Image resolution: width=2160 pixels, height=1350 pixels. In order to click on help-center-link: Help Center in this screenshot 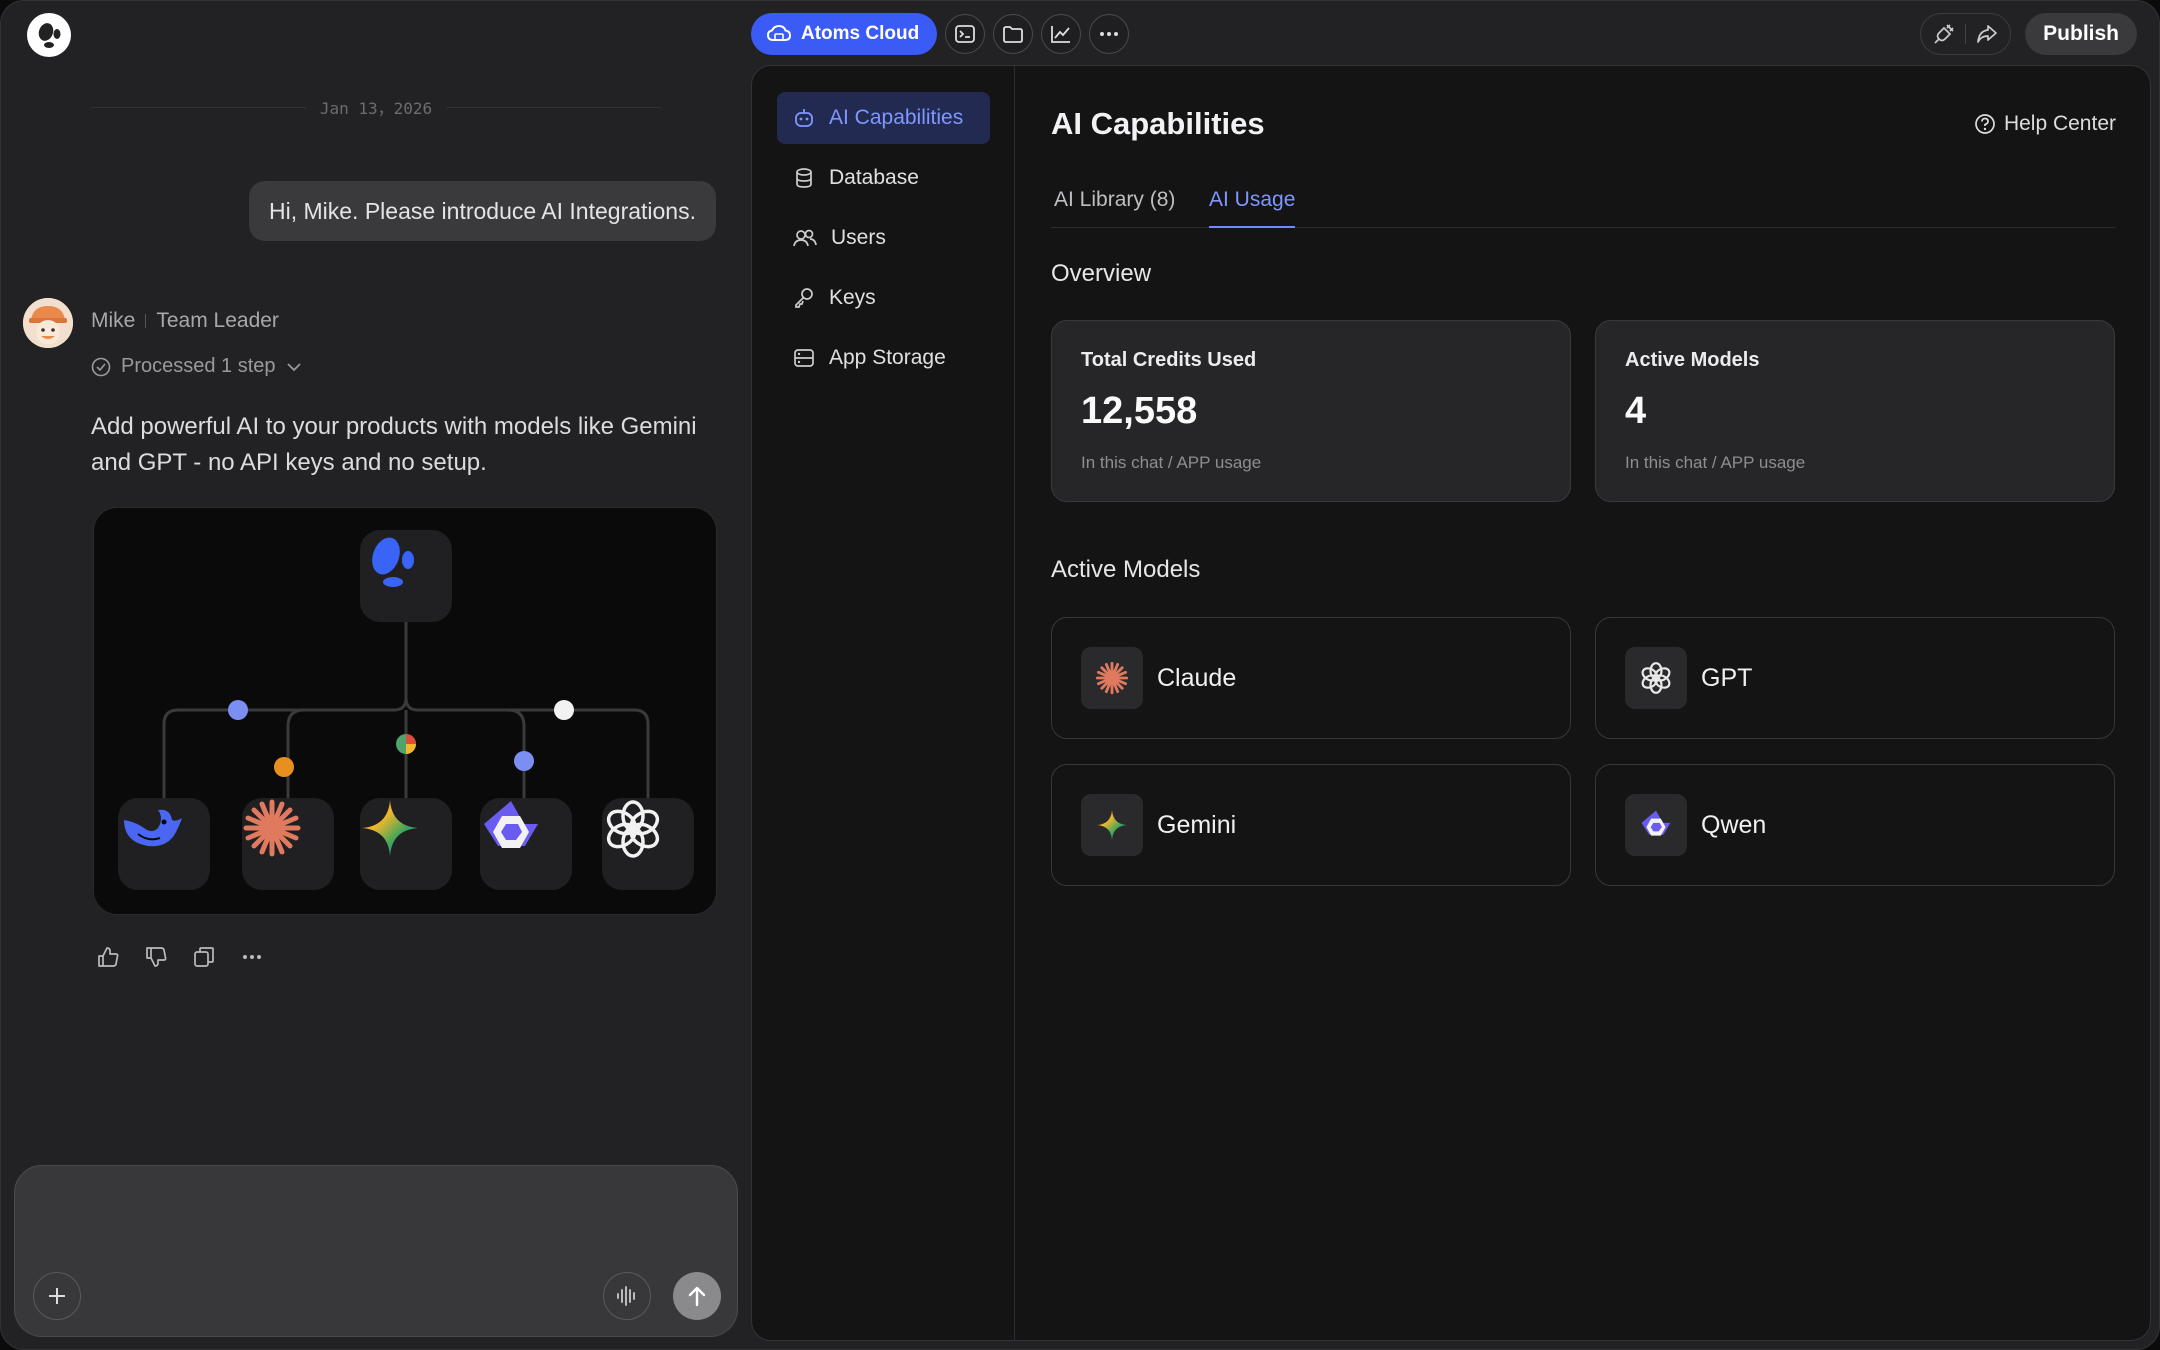, I will do `click(2045, 124)`.